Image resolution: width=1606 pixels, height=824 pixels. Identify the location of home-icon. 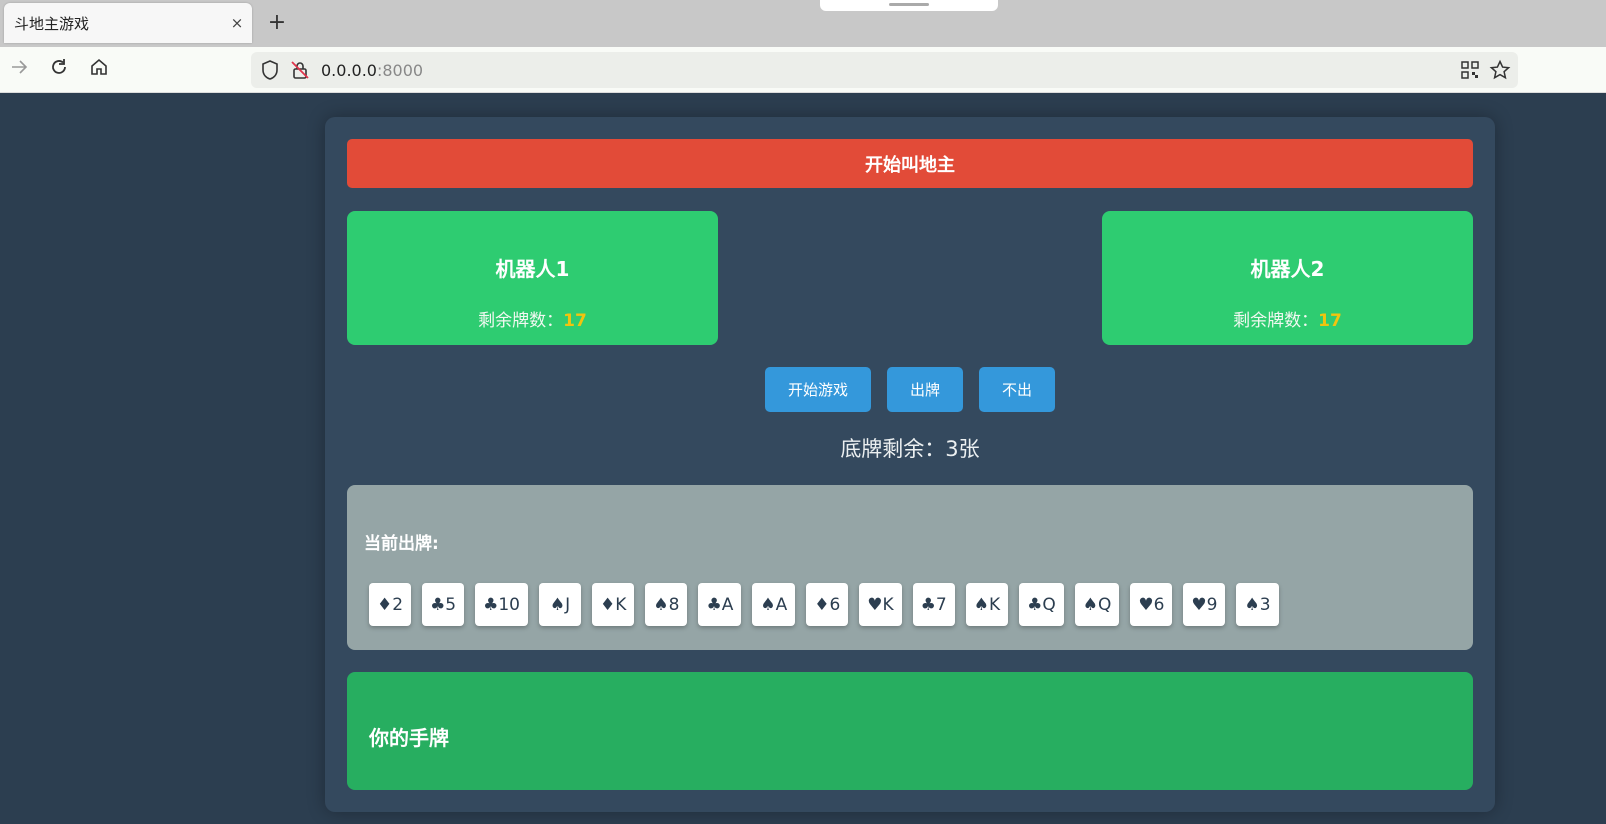
(99, 70).